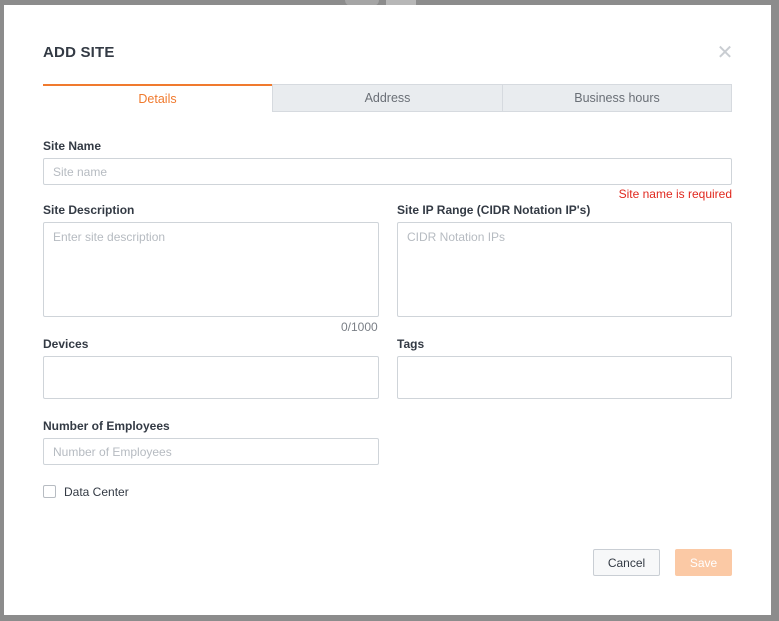 The image size is (779, 621). What do you see at coordinates (564, 269) in the screenshot?
I see `site-ip-range-textarea` at bounding box center [564, 269].